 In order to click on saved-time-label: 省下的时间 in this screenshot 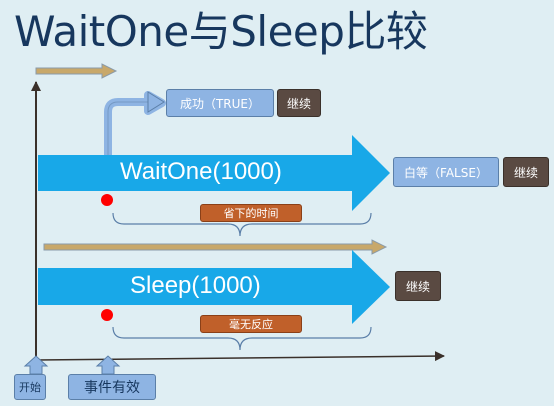, I will do `click(251, 213)`.